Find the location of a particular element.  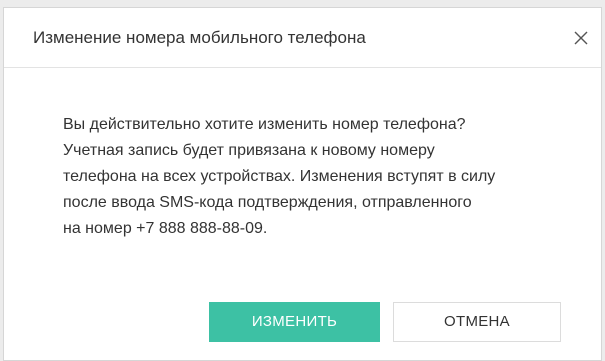

dialog-title: Изменение номера мобильного телефона is located at coordinates (199, 37).